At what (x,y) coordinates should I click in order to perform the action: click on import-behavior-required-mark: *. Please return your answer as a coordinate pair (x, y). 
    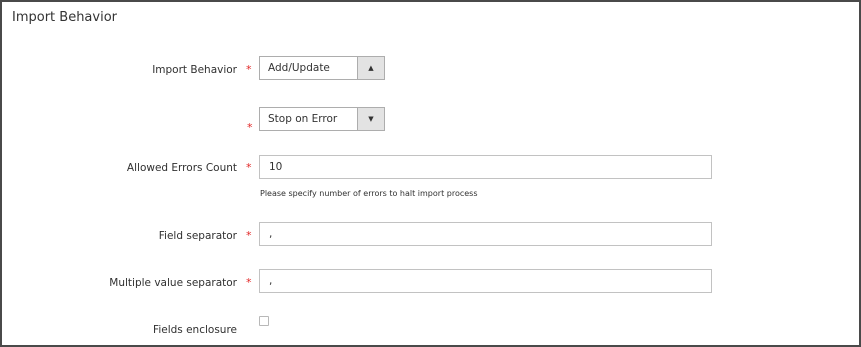
    Looking at the image, I should click on (249, 69).